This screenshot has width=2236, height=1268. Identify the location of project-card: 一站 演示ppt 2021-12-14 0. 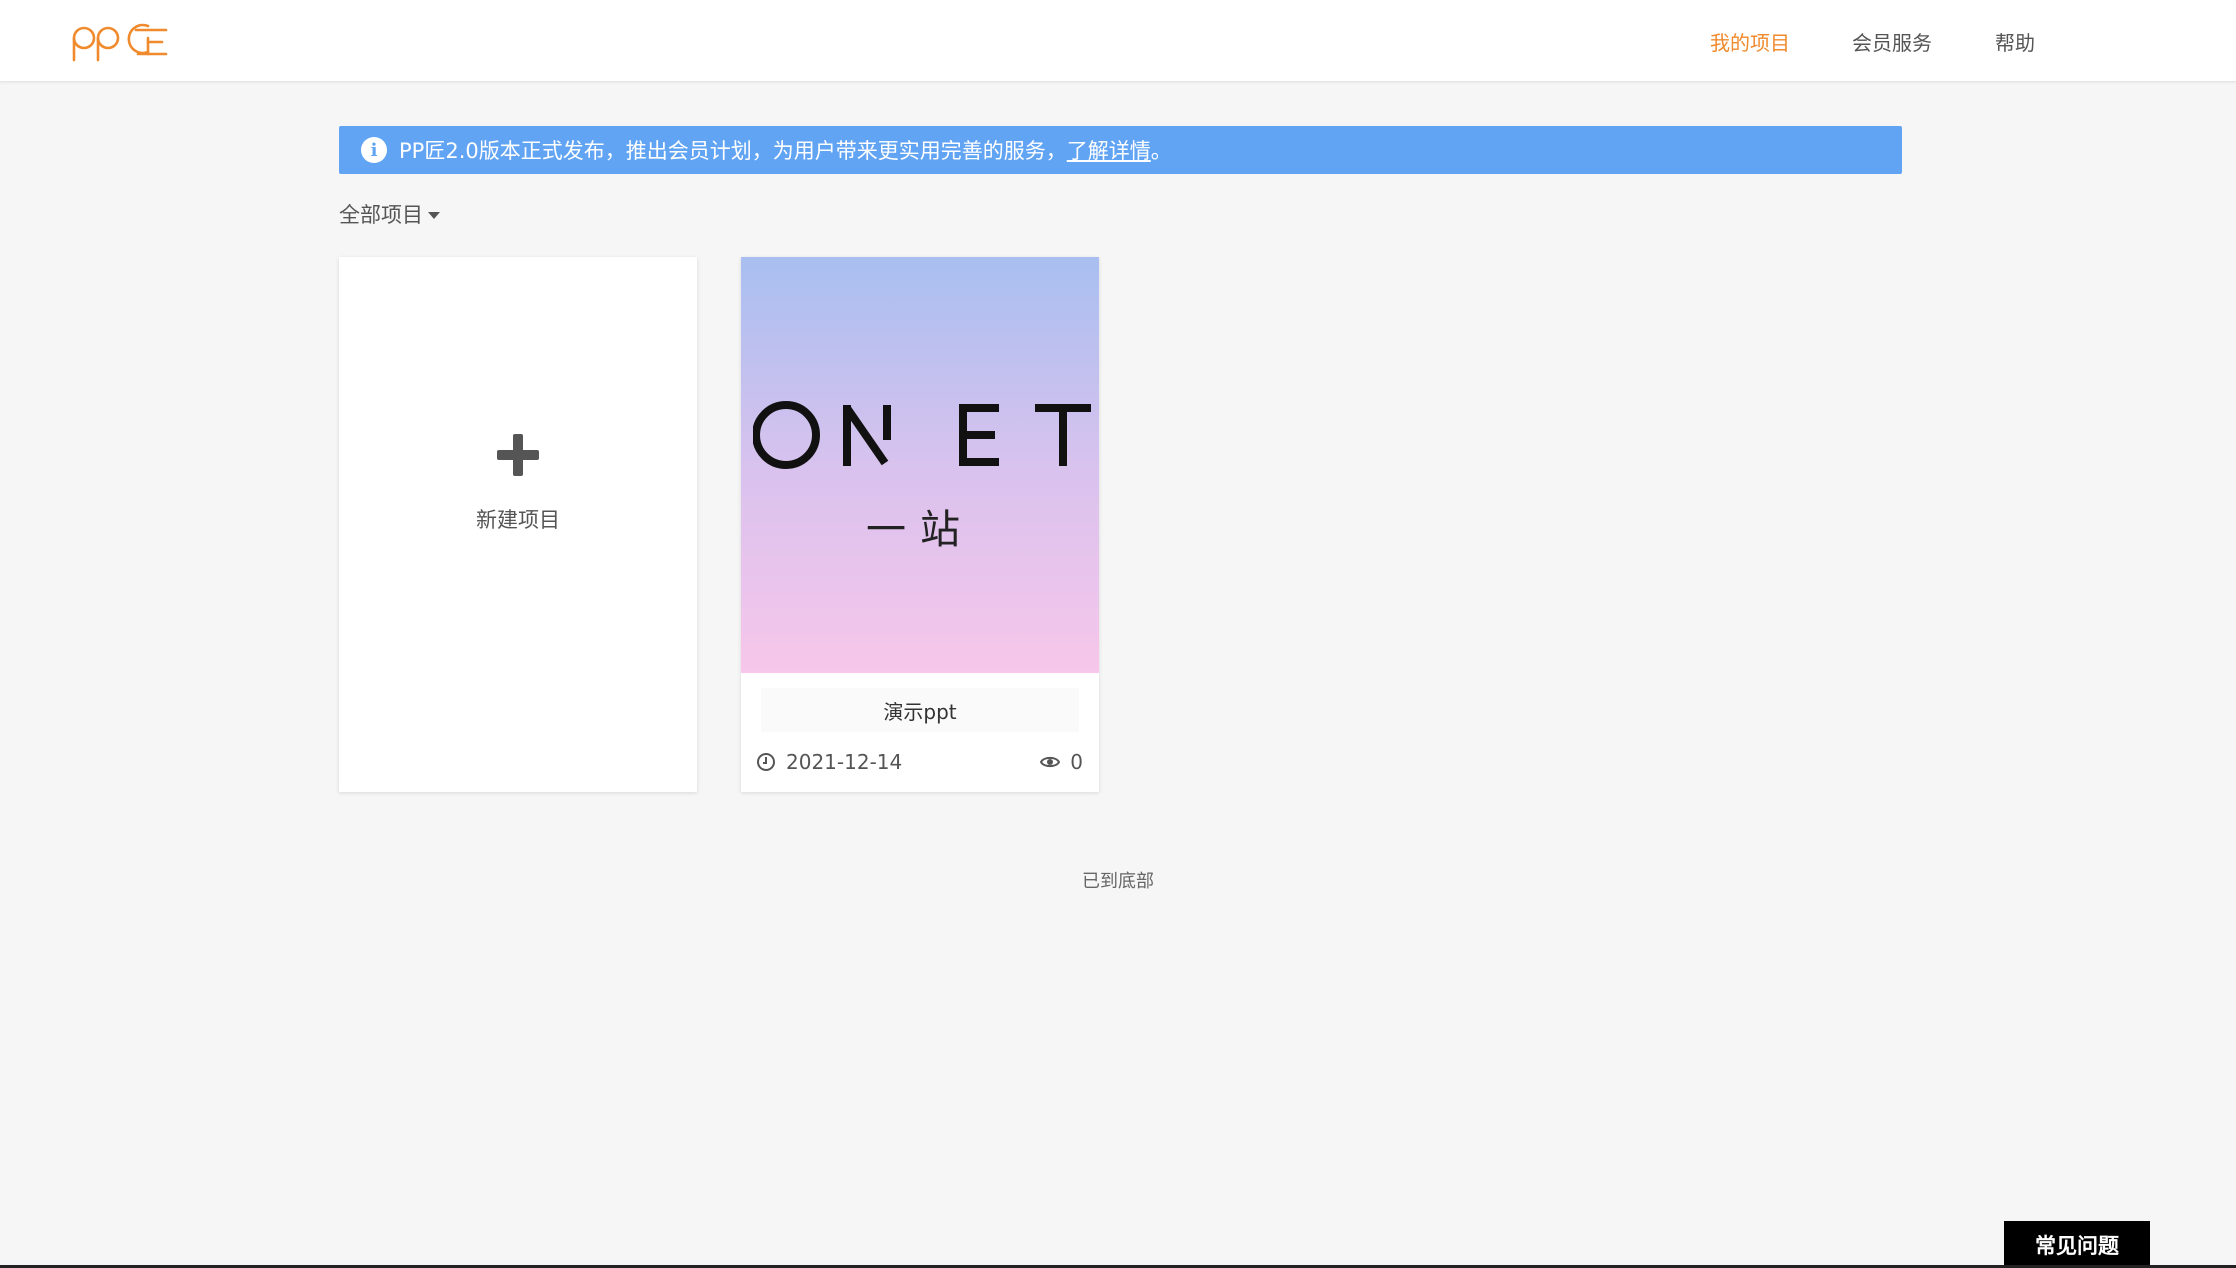
(920, 524).